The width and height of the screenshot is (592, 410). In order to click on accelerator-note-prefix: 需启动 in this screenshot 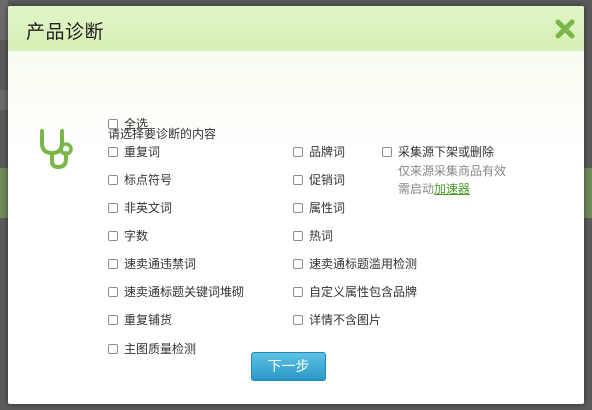, I will do `click(416, 189)`.